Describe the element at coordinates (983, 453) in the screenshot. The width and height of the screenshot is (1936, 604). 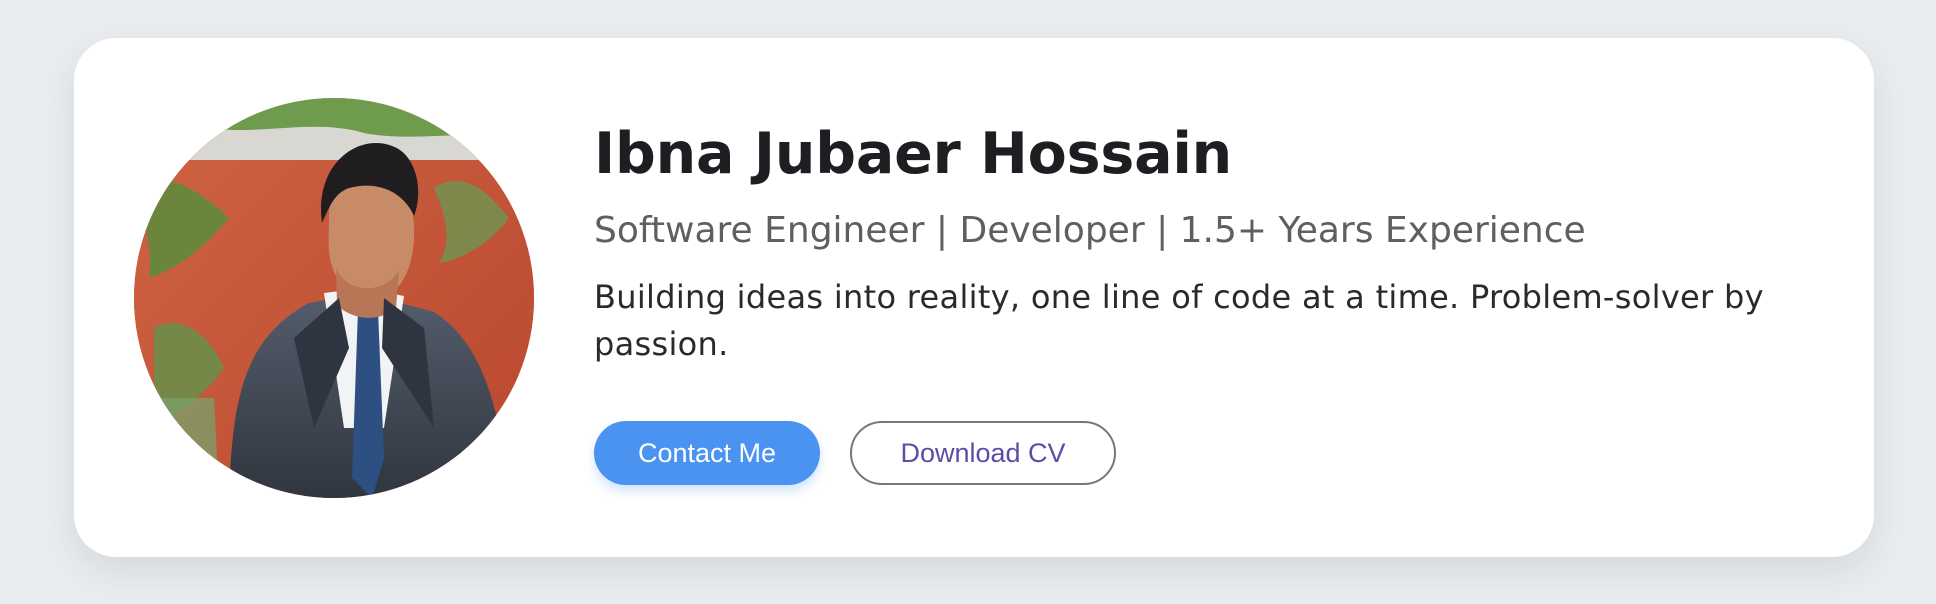
I see `download-cv-button: Download CV` at that location.